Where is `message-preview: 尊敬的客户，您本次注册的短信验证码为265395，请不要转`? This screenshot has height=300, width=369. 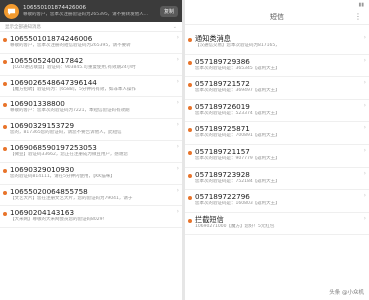
message-preview: 尊敬的客户，您本次注册的短信验证码为265395，请不要转 is located at coordinates (70, 45).